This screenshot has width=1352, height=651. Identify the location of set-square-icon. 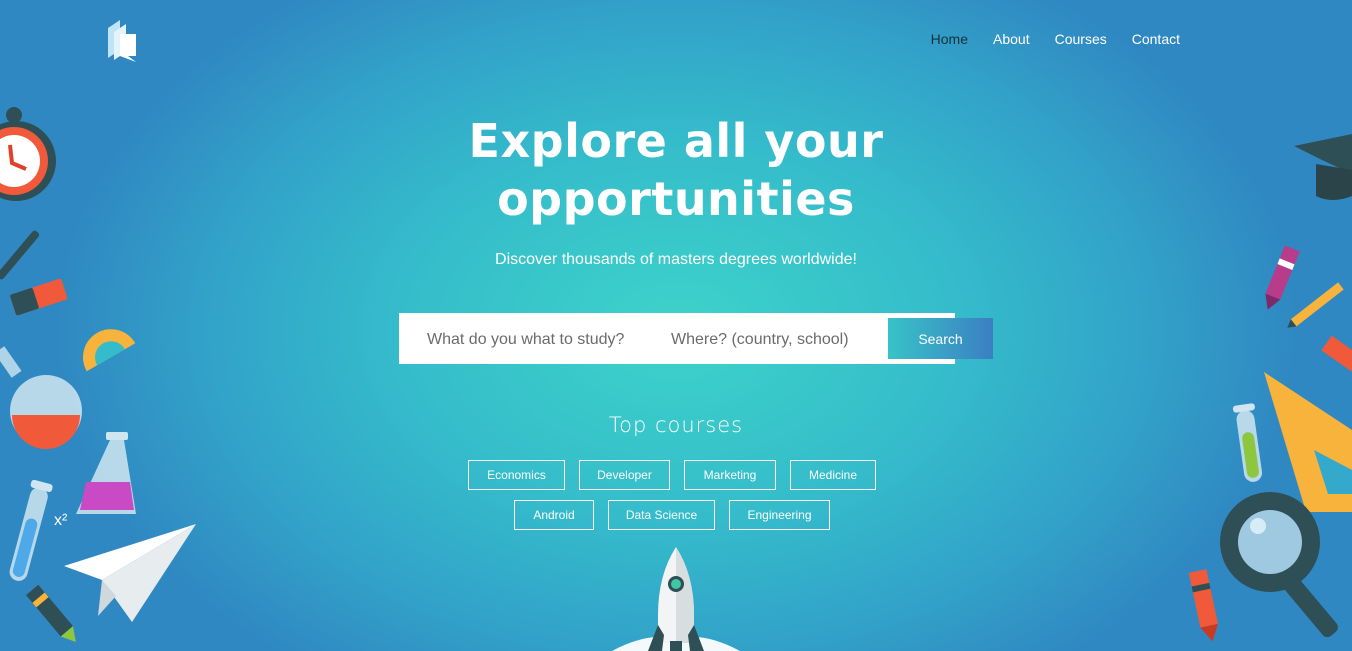
(1308, 442).